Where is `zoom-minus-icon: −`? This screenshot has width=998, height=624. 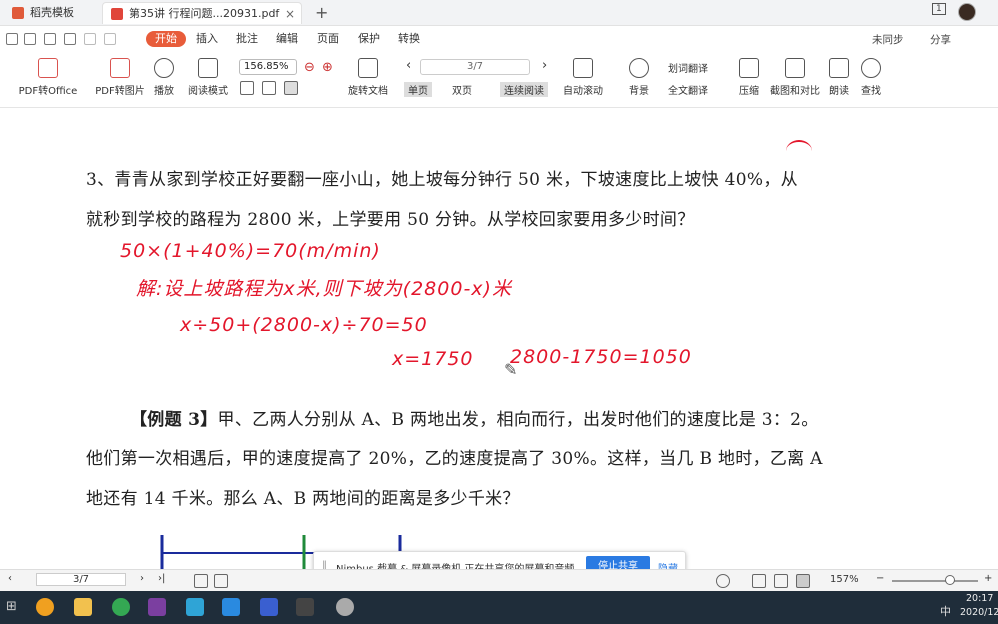 zoom-minus-icon: − is located at coordinates (880, 578).